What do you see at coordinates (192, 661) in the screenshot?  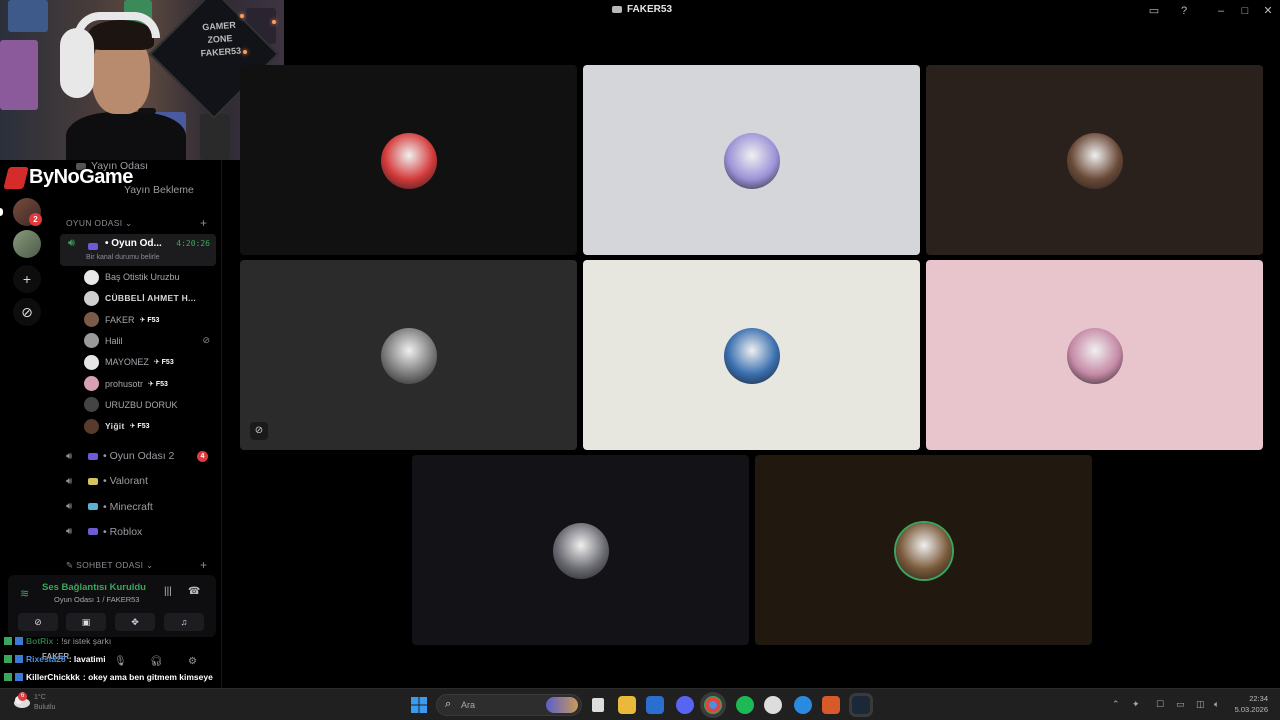 I see `settings-icon: ⚙` at bounding box center [192, 661].